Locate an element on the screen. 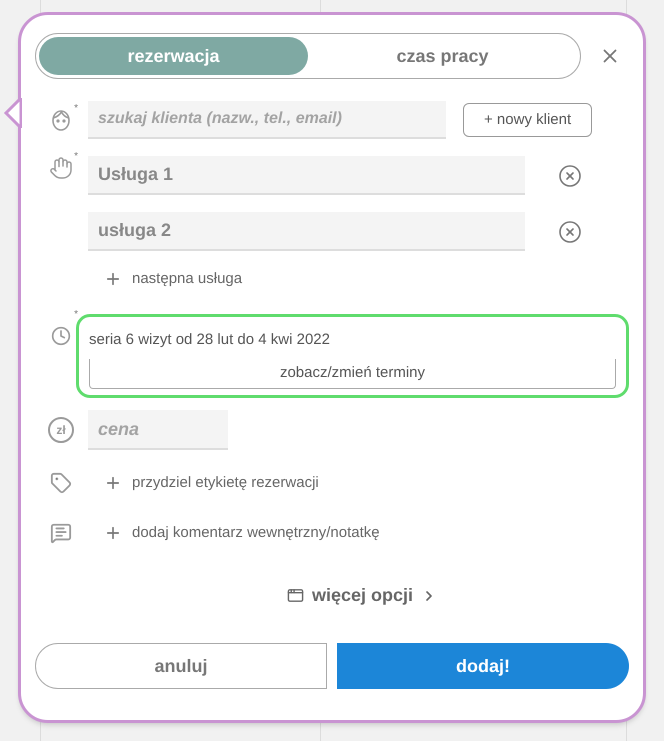 The image size is (664, 741). add-service-link: następna usługa is located at coordinates (343, 279).